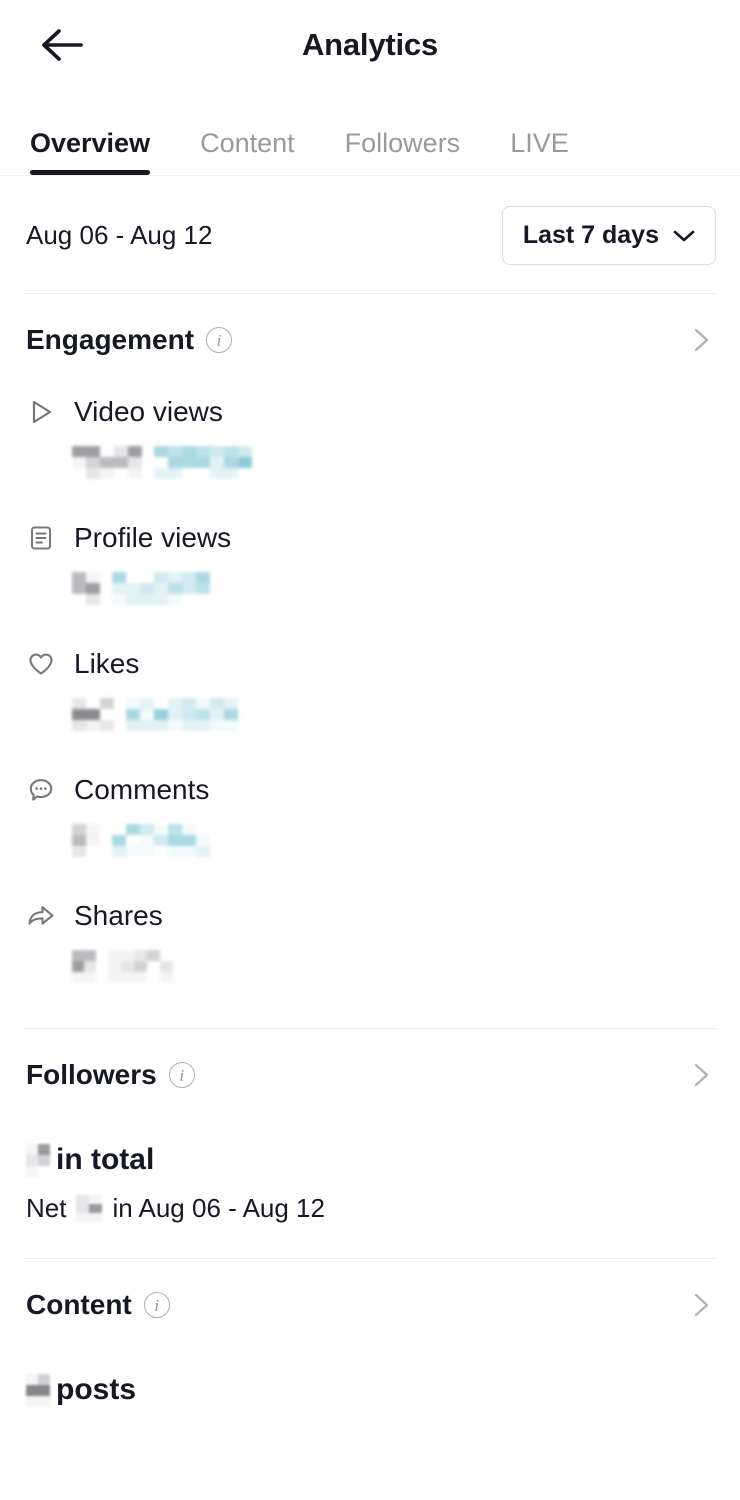 This screenshot has width=740, height=1500. I want to click on metric-row-likes: Likes, so click(370, 689).